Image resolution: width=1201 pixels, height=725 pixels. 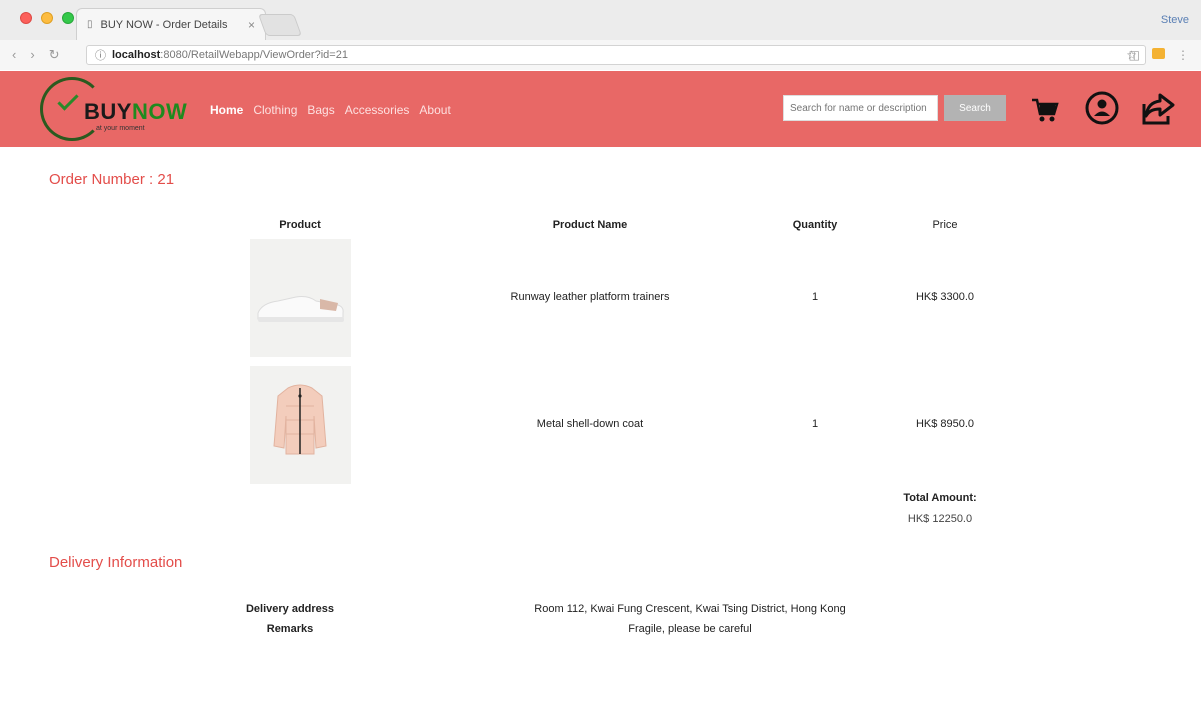 I want to click on tab-title: BUY NOW - Order Details, so click(x=164, y=24).